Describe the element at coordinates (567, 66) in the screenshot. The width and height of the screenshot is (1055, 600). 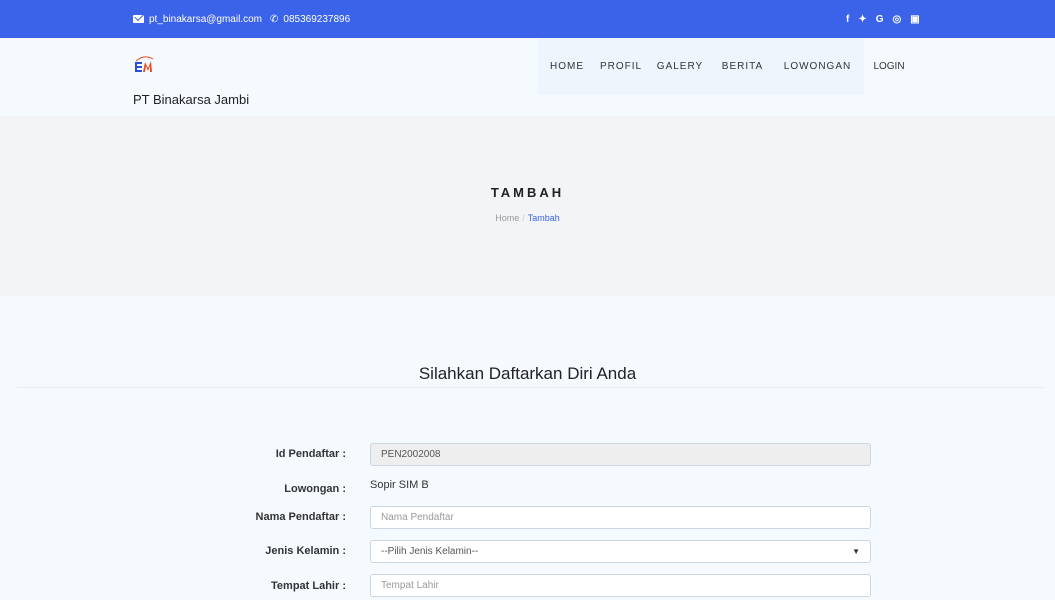
I see `nav-home: HOME` at that location.